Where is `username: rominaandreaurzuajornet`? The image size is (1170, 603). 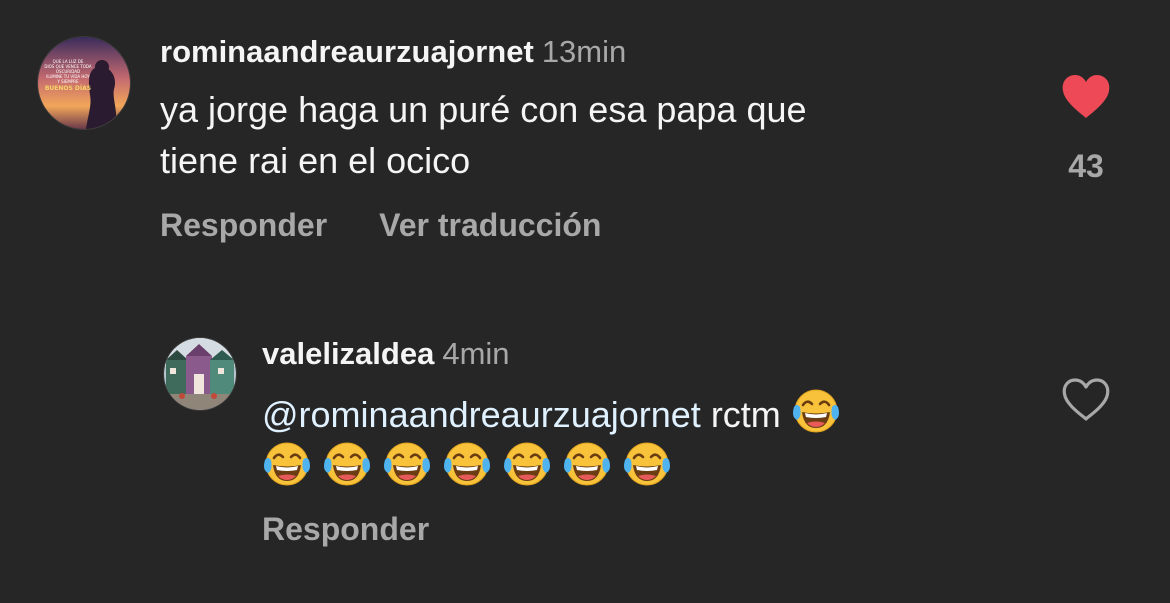
username: rominaandreaurzuajornet is located at coordinates (347, 51).